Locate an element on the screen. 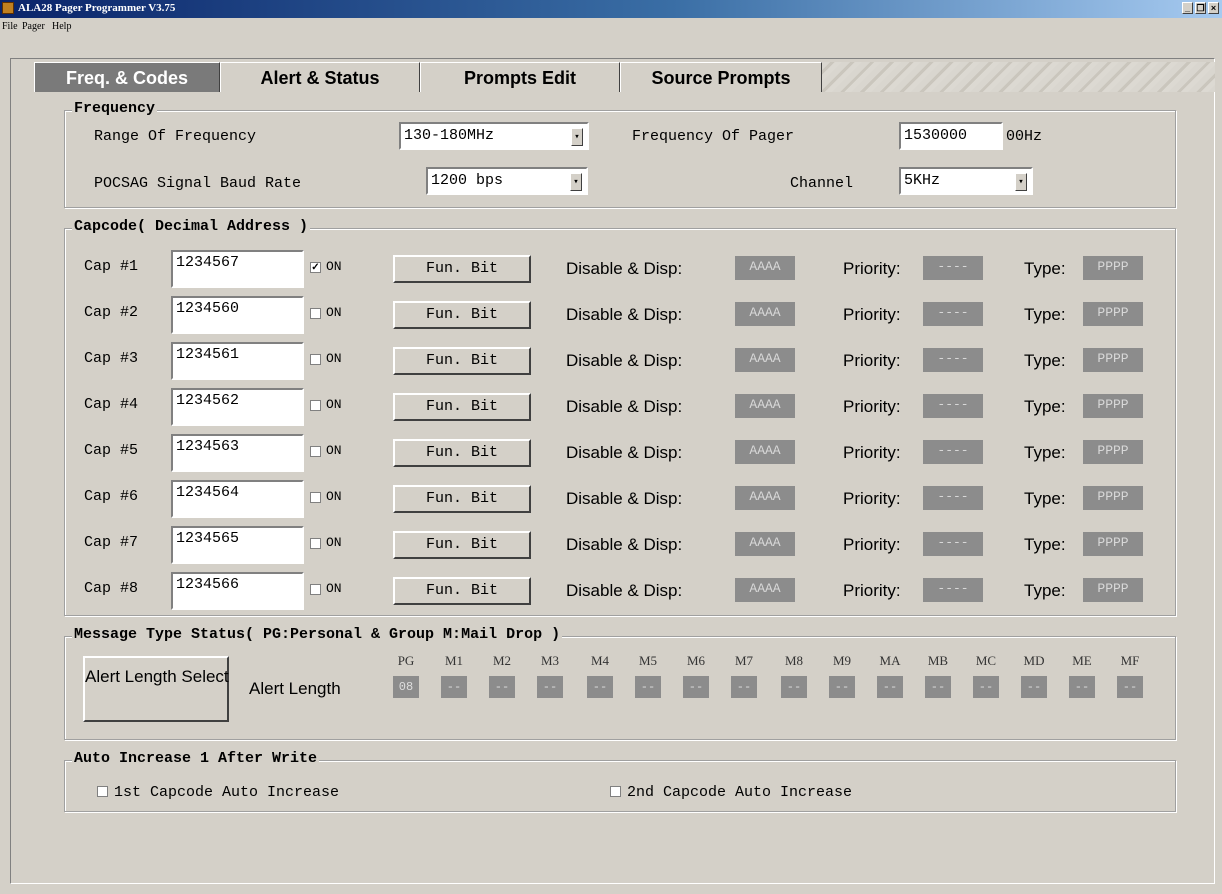 This screenshot has width=1222, height=894. message-type-header: M2 is located at coordinates (502, 660).